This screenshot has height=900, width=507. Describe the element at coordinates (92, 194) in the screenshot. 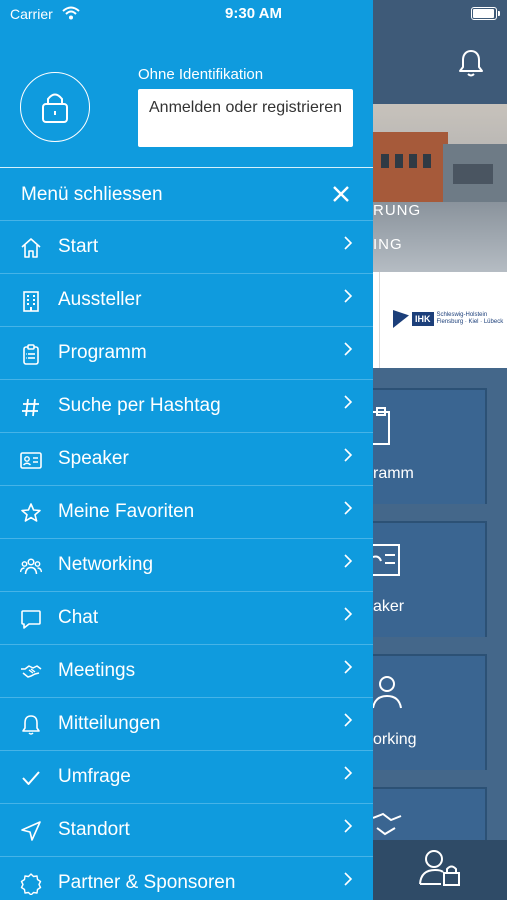

I see `close-menu-label: Menü schliessen` at that location.